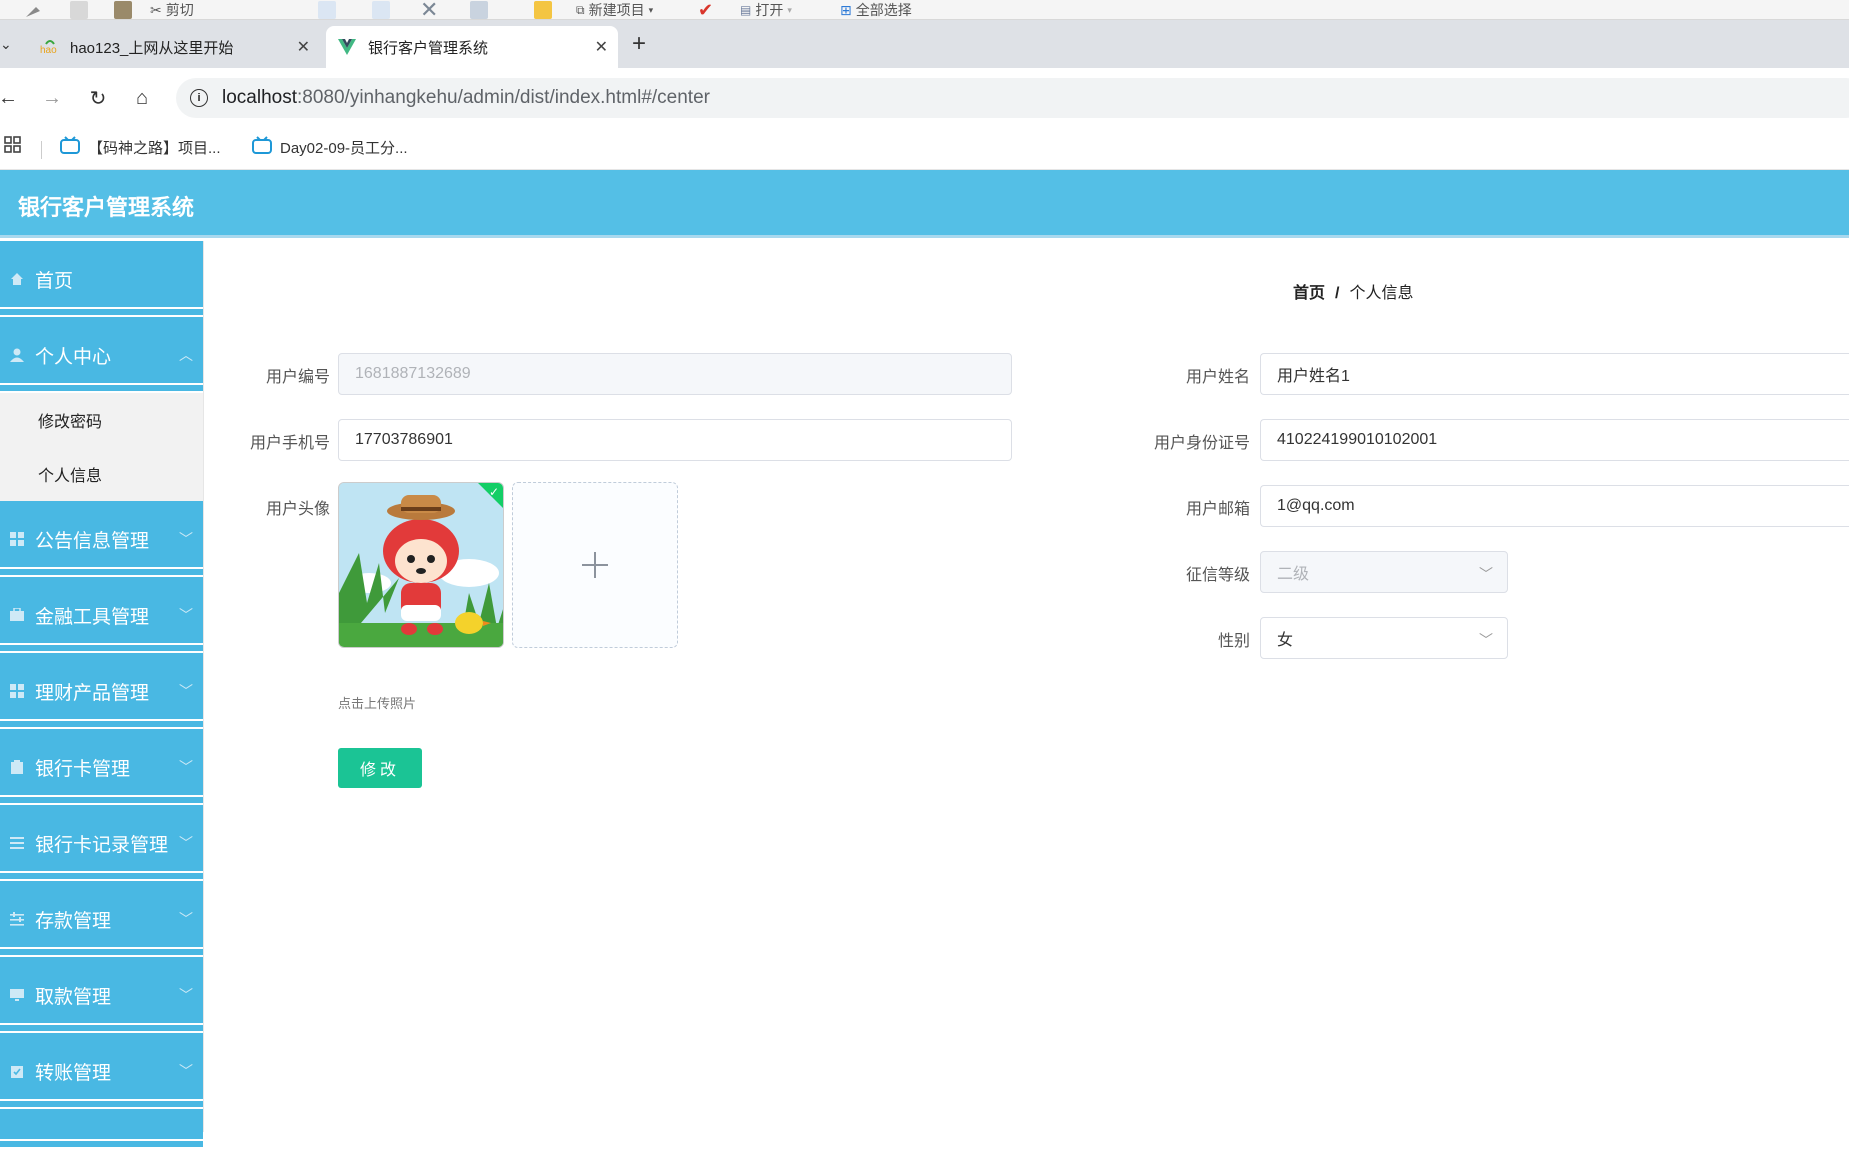  I want to click on sidebar-item-withdrawals: 取款管理 ﹀, so click(101, 995).